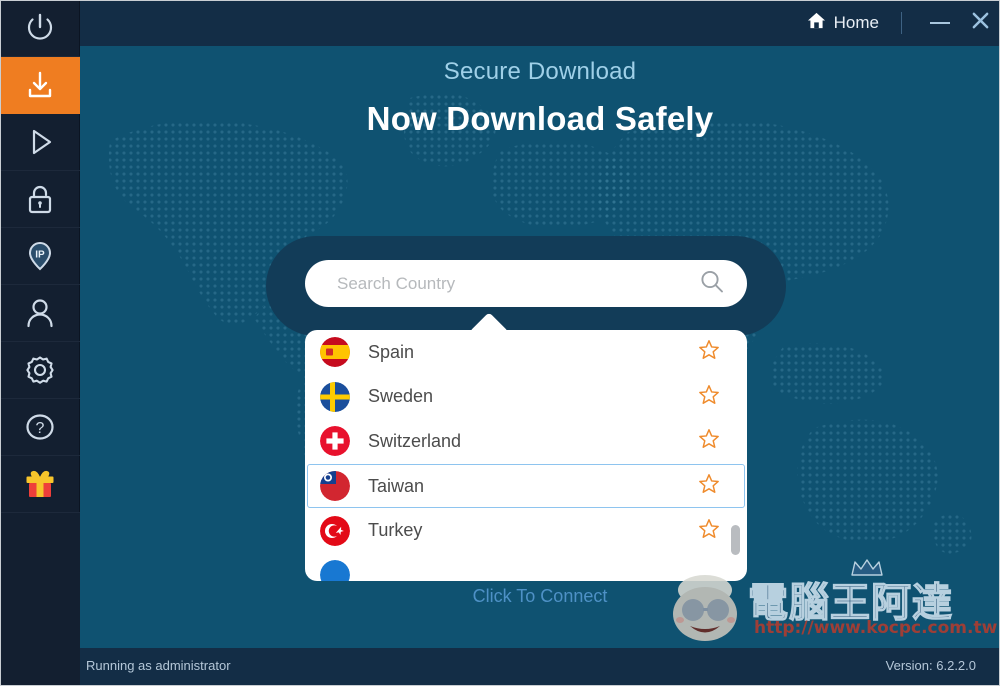 Image resolution: width=1000 pixels, height=686 pixels. Describe the element at coordinates (526, 352) in the screenshot. I see `country-row-spain: Spain` at that location.